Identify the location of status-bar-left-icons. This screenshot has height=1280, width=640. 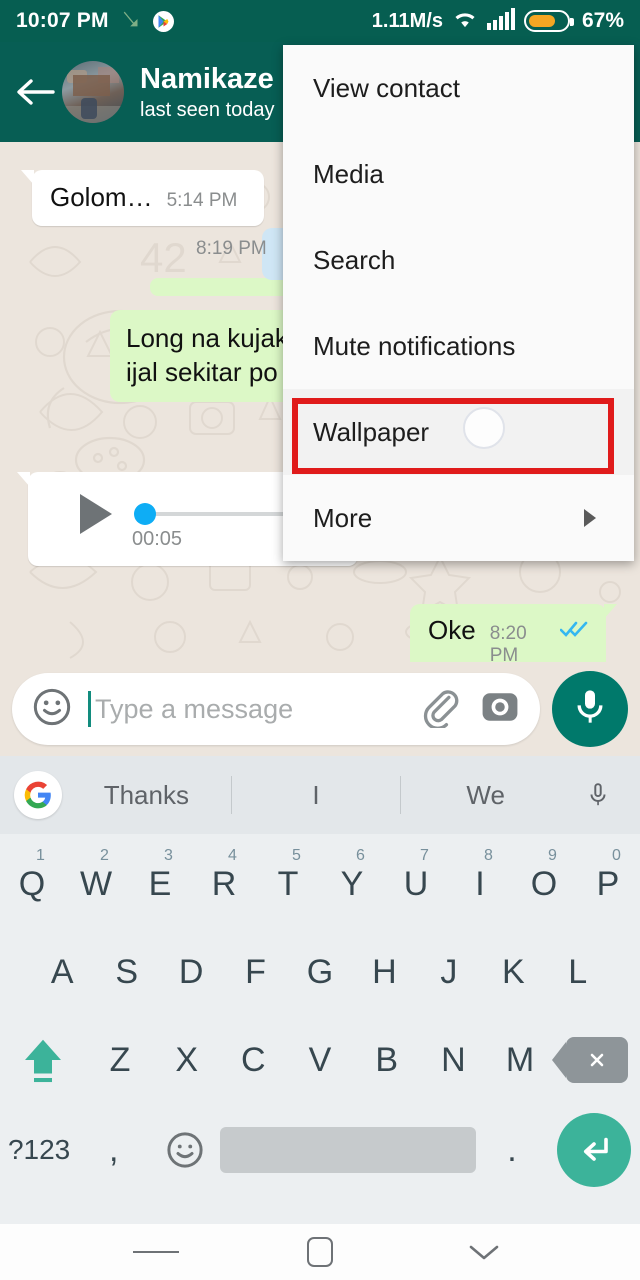
(147, 21).